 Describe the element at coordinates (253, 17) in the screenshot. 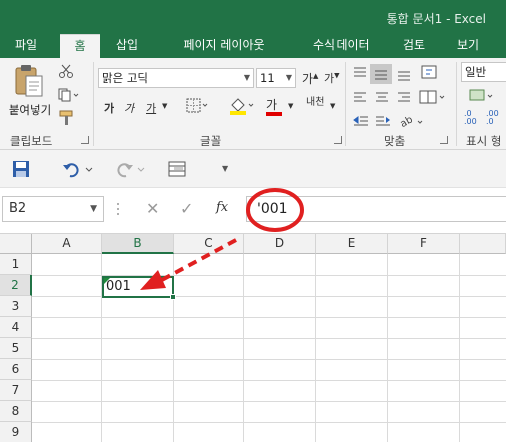

I see `title-bar: 통합 문서1 - Excel` at that location.